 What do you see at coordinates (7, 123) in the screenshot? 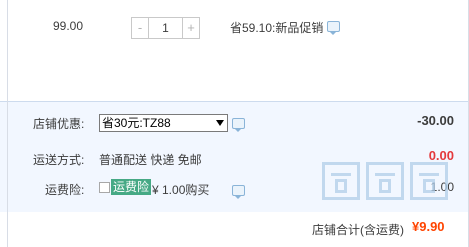
I see `left-border` at bounding box center [7, 123].